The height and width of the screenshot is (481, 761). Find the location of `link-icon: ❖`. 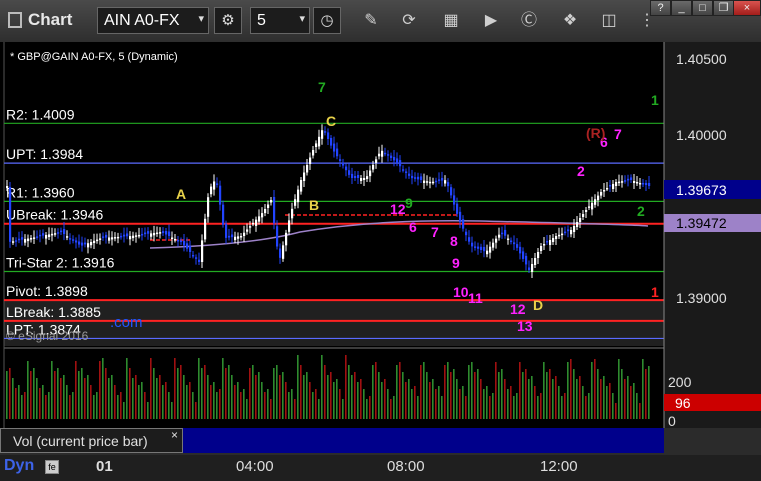

link-icon: ❖ is located at coordinates (570, 21).